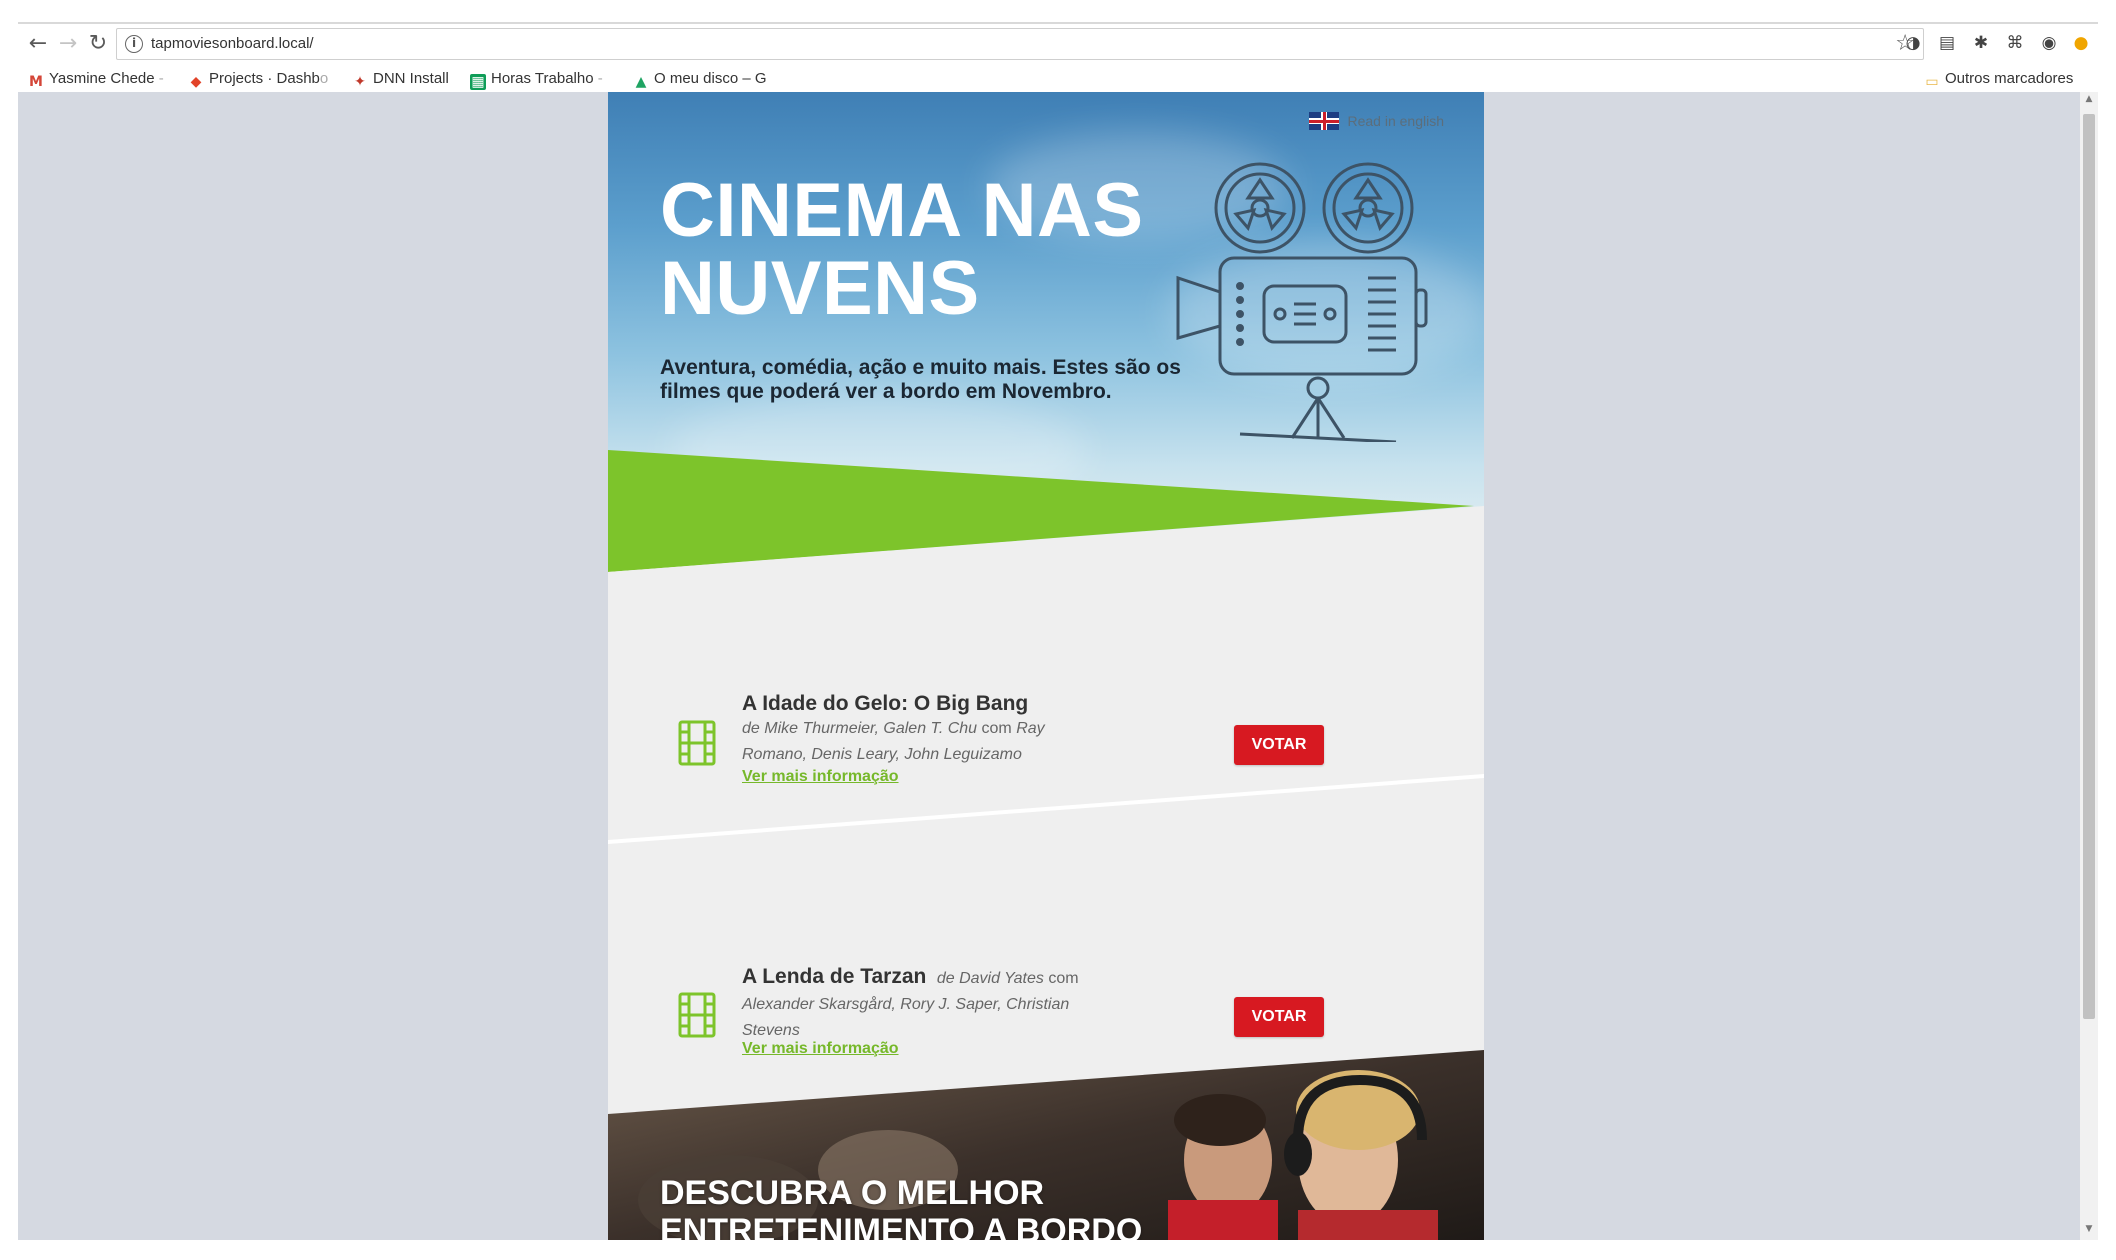 The height and width of the screenshot is (1260, 2116). What do you see at coordinates (1302, 302) in the screenshot?
I see `movie-camera-icon` at bounding box center [1302, 302].